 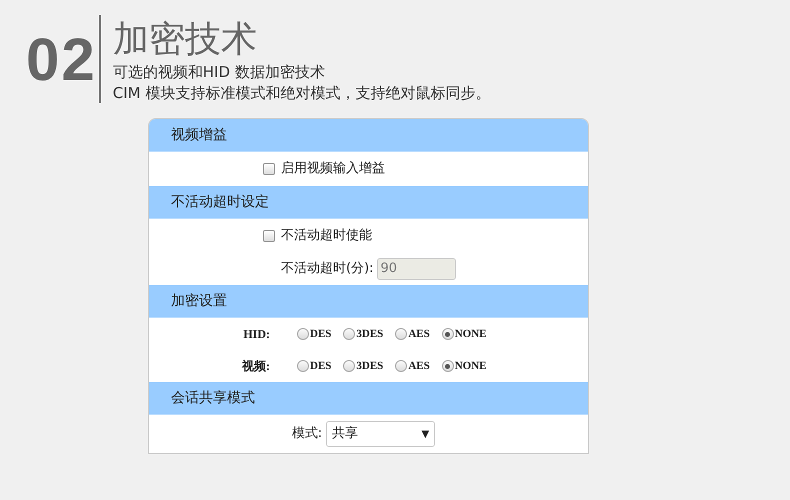 I want to click on radio-group-label: 视频:, so click(x=255, y=366).